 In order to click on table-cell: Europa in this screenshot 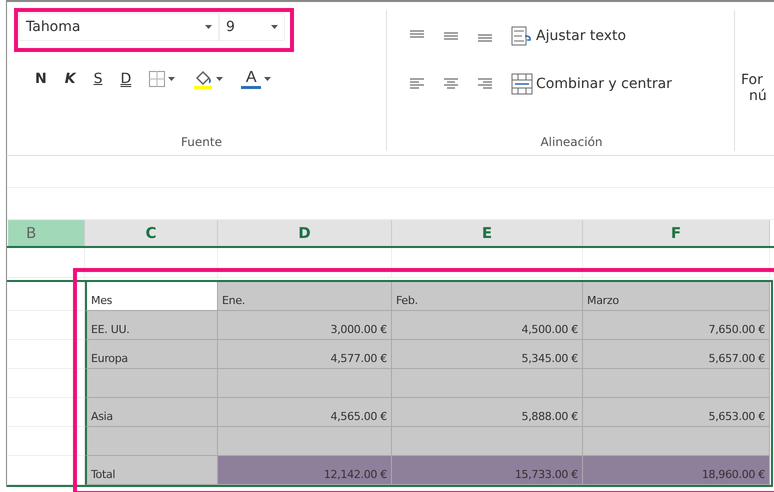, I will do `click(151, 354)`.